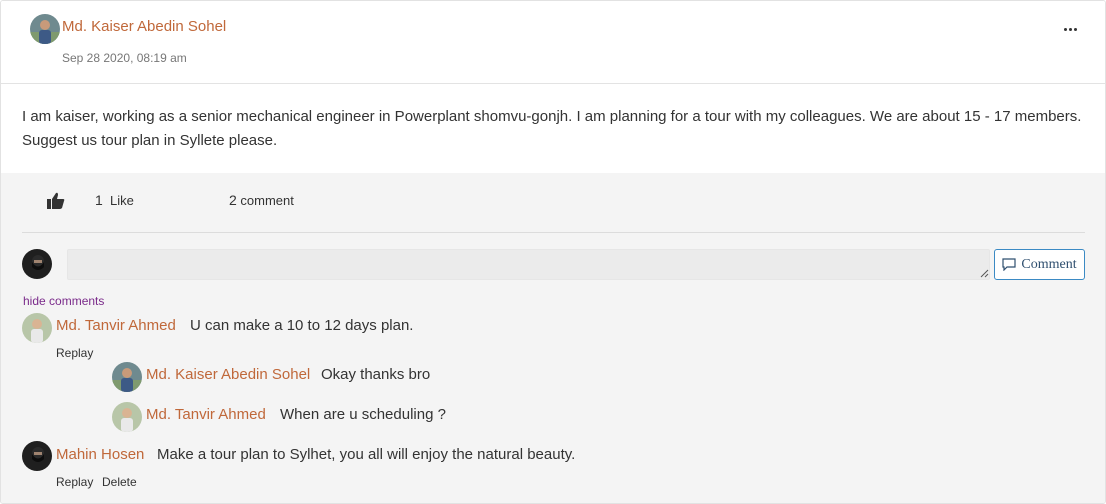 Image resolution: width=1106 pixels, height=504 pixels. What do you see at coordinates (37, 264) in the screenshot?
I see `current-user-avatar` at bounding box center [37, 264].